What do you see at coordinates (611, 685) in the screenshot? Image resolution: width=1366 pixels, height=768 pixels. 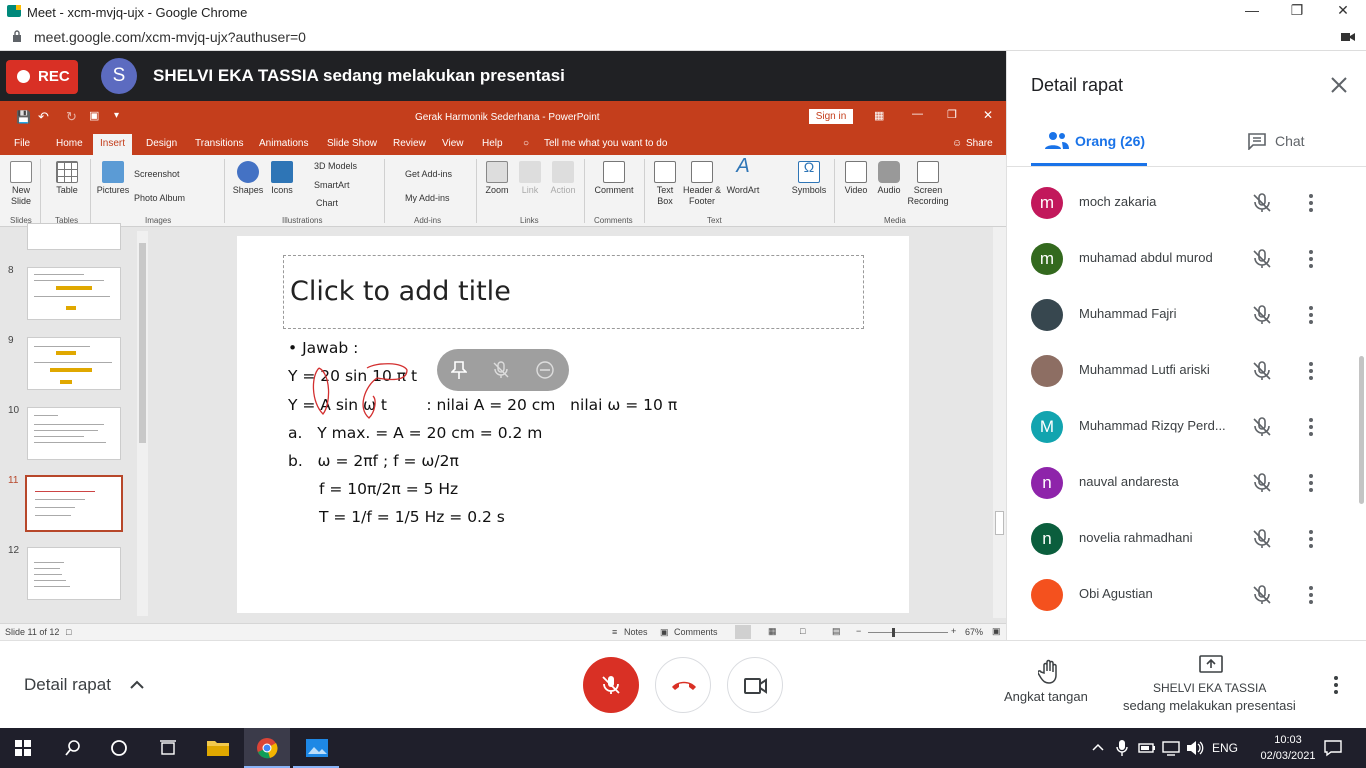 I see `mic-toggle-button` at bounding box center [611, 685].